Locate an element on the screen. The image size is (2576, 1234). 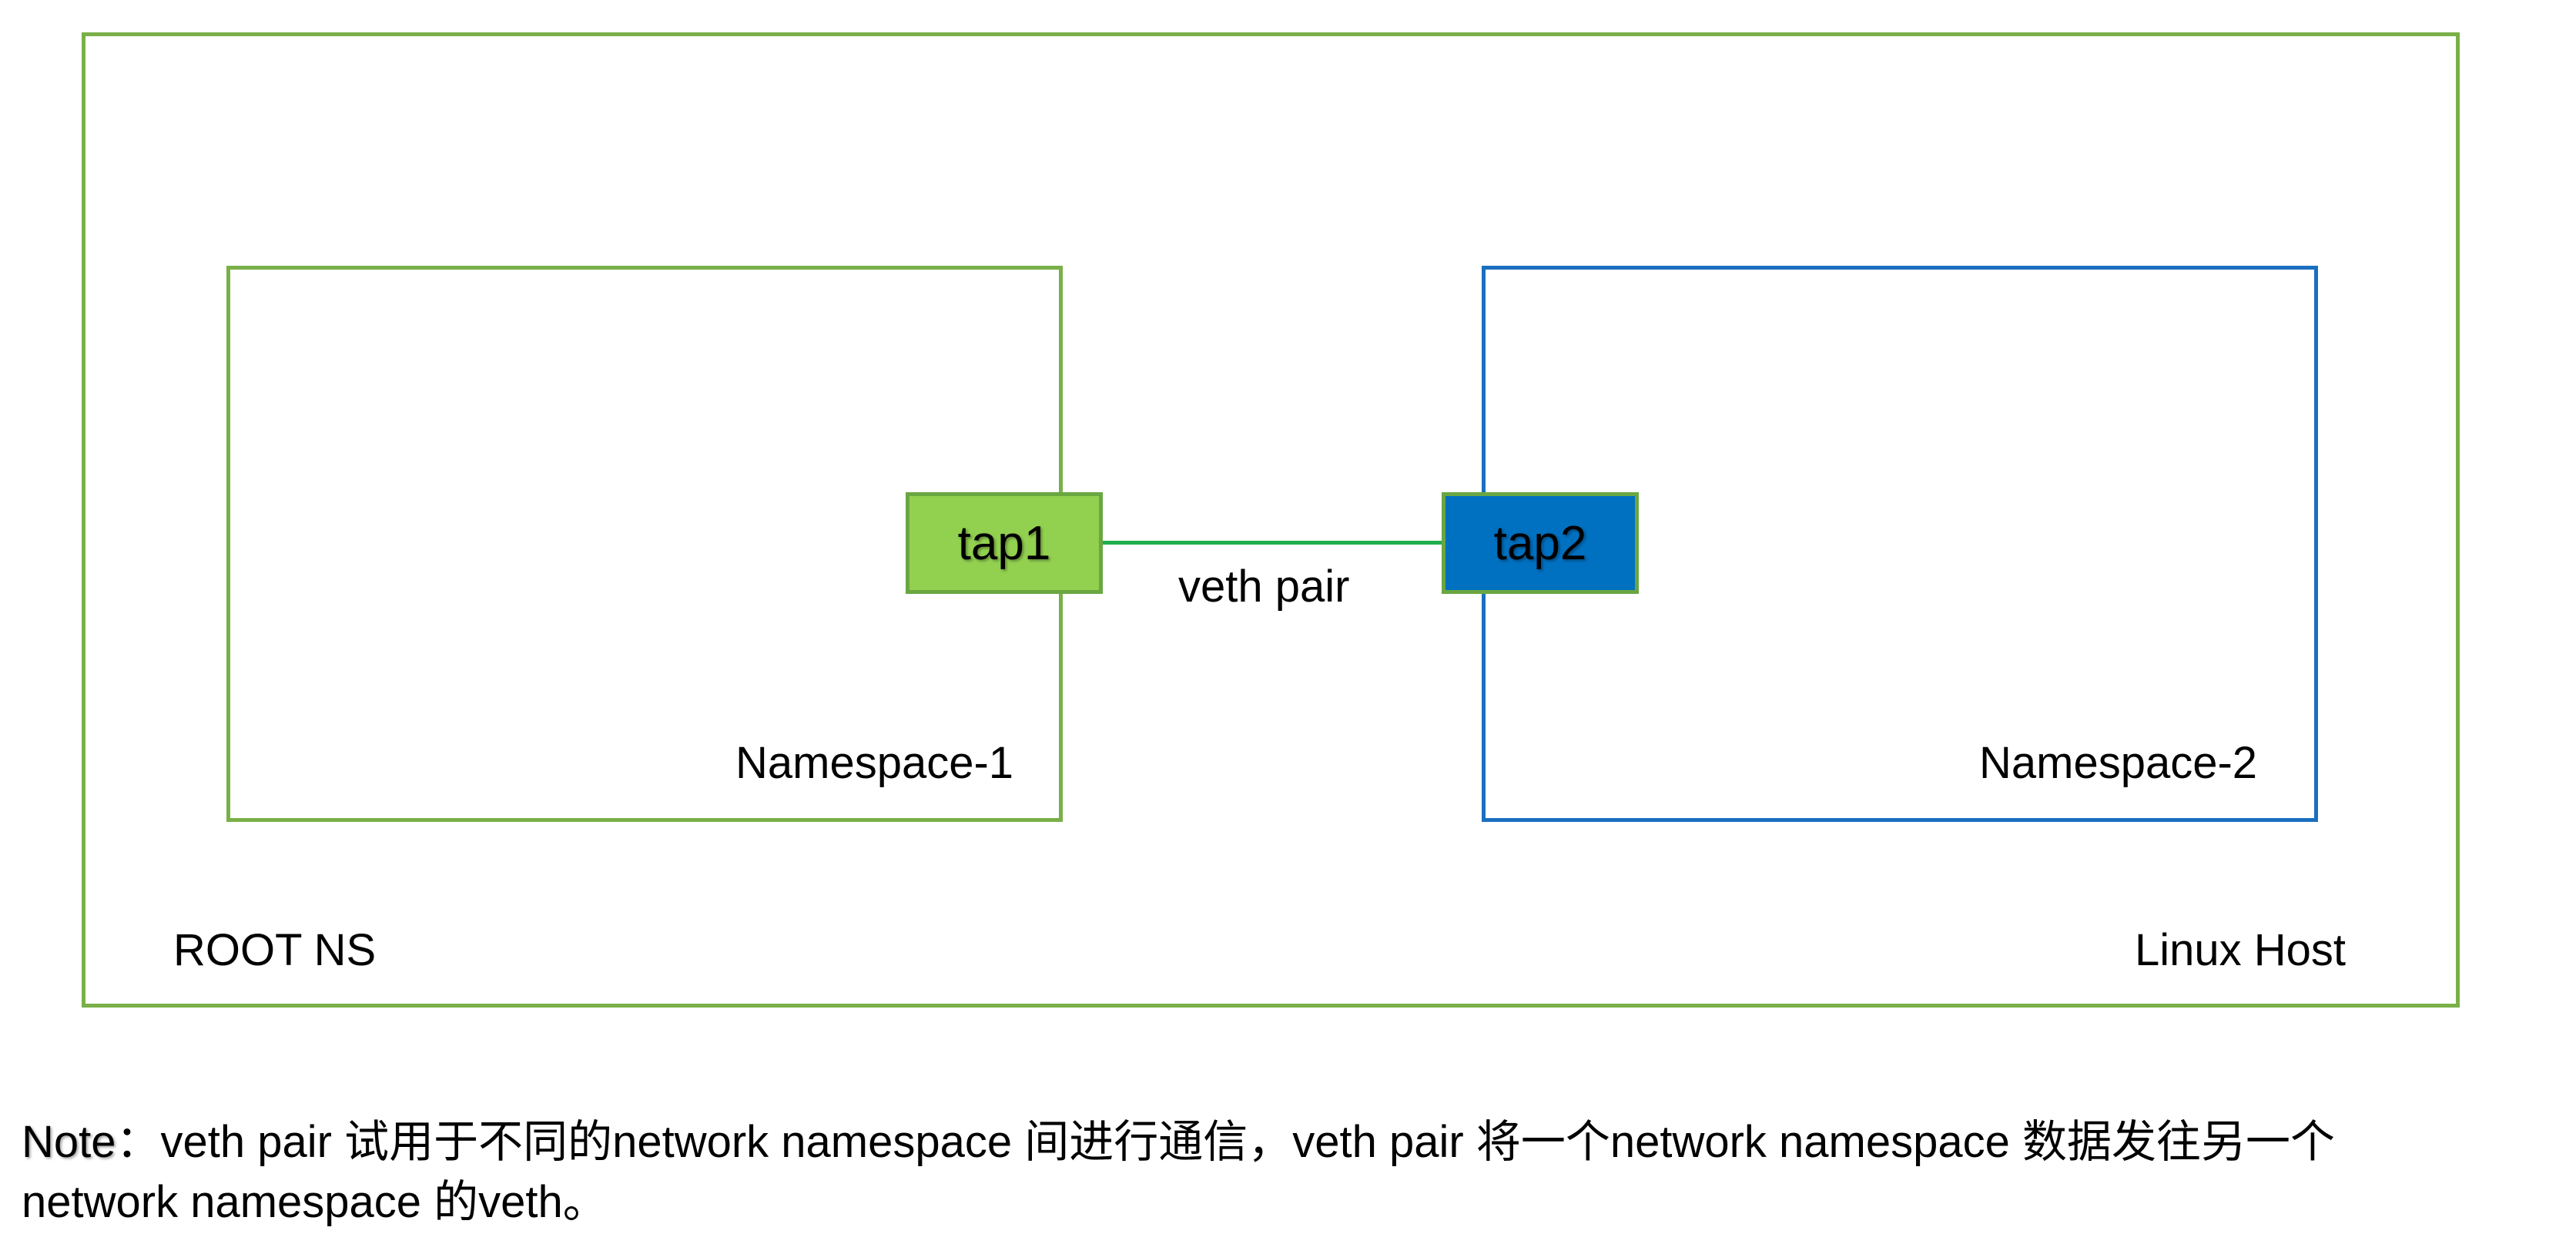
namespace-1-label: Namespace-1 is located at coordinates (875, 763).